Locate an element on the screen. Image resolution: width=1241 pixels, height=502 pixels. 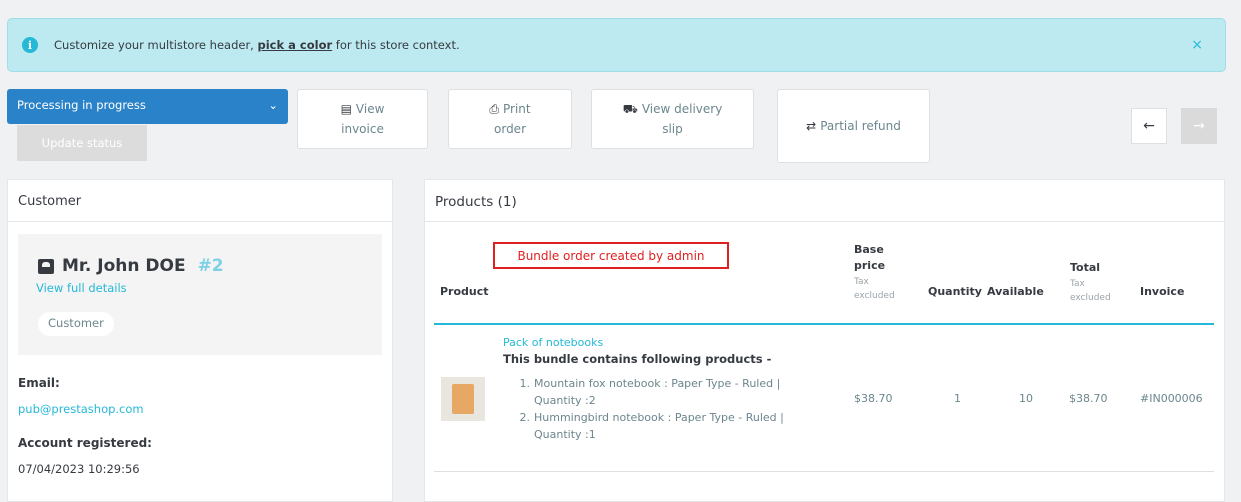
info-icon: i is located at coordinates (30, 45).